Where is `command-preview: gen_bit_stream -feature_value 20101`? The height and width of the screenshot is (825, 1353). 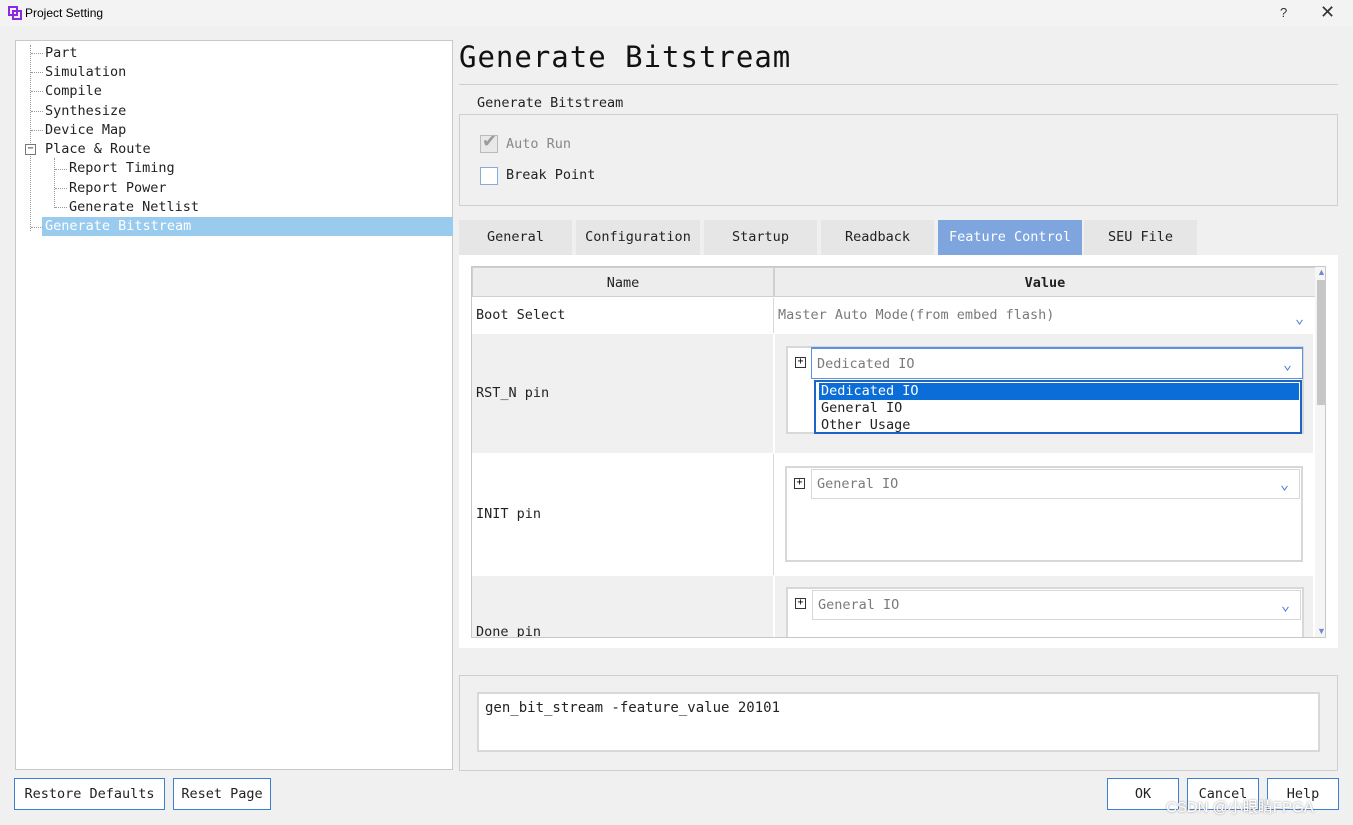
command-preview: gen_bit_stream -feature_value 20101 is located at coordinates (898, 722).